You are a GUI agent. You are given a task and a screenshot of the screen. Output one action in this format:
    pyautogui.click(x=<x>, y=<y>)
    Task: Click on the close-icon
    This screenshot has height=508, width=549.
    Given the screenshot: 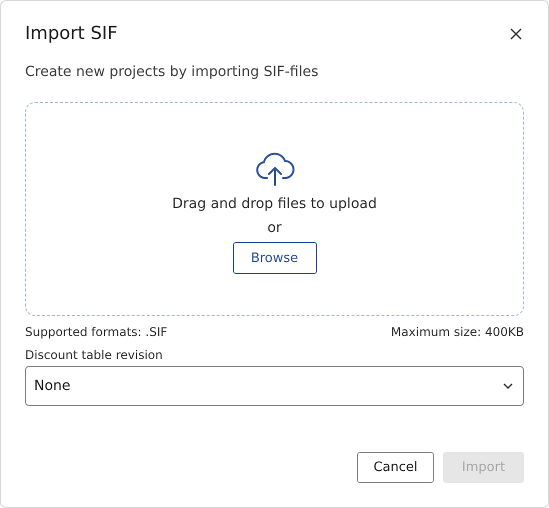 What is the action you would take?
    pyautogui.click(x=516, y=34)
    